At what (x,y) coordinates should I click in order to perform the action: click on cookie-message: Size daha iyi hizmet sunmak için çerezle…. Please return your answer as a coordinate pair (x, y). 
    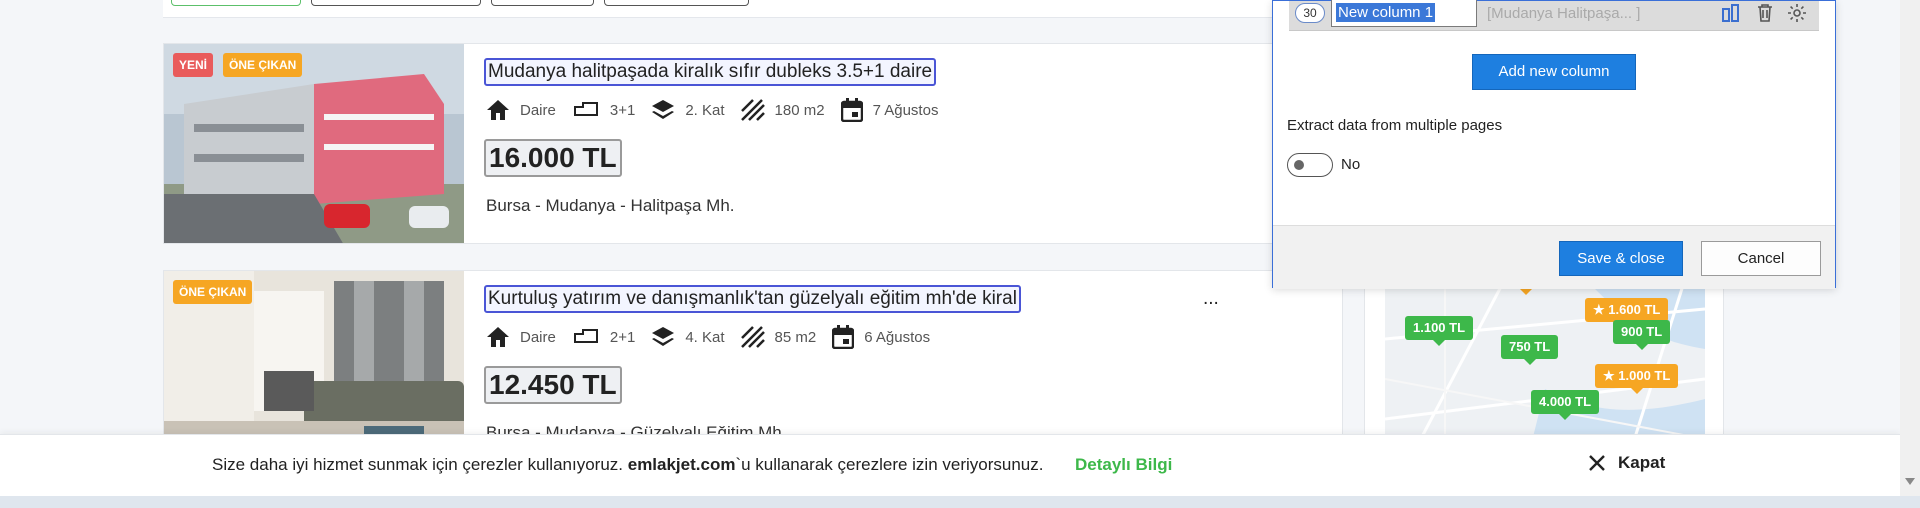
    Looking at the image, I should click on (628, 465).